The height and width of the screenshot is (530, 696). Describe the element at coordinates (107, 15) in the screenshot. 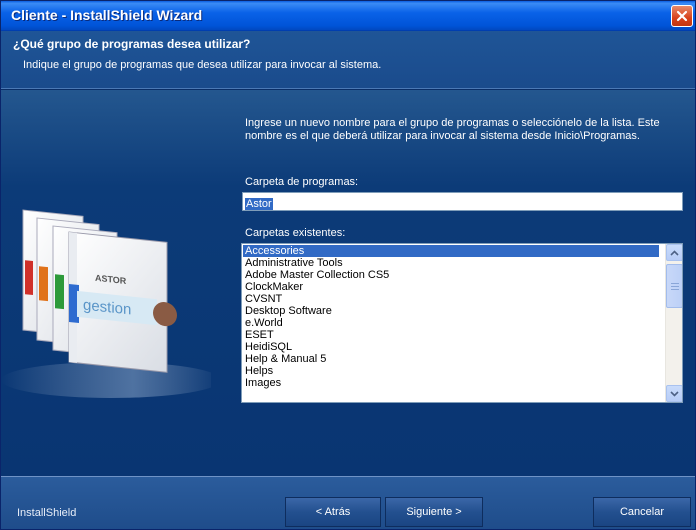

I see `window-title: Cliente - InstallShield Wizard` at that location.